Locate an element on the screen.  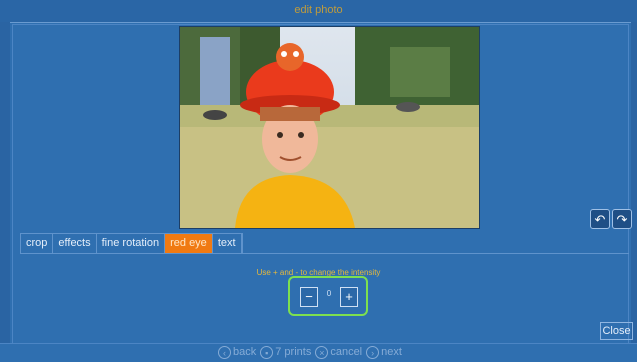
next-nav: › next is located at coordinates (384, 352).